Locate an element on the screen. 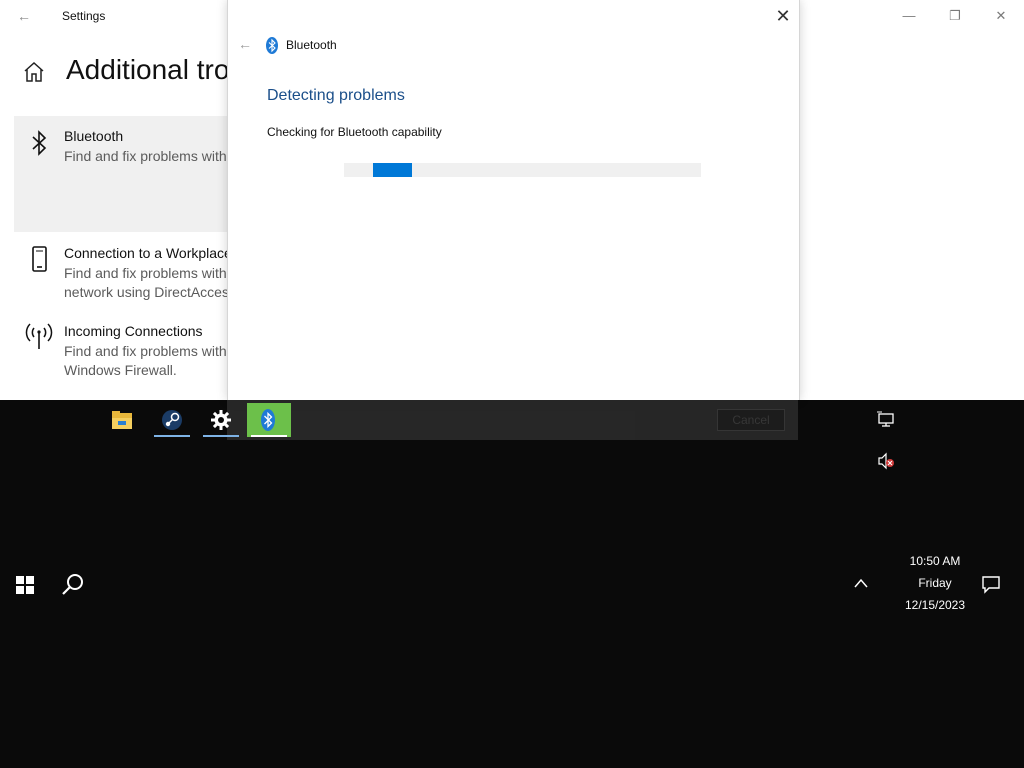 This screenshot has height=768, width=1024. steam-icon is located at coordinates (172, 420).